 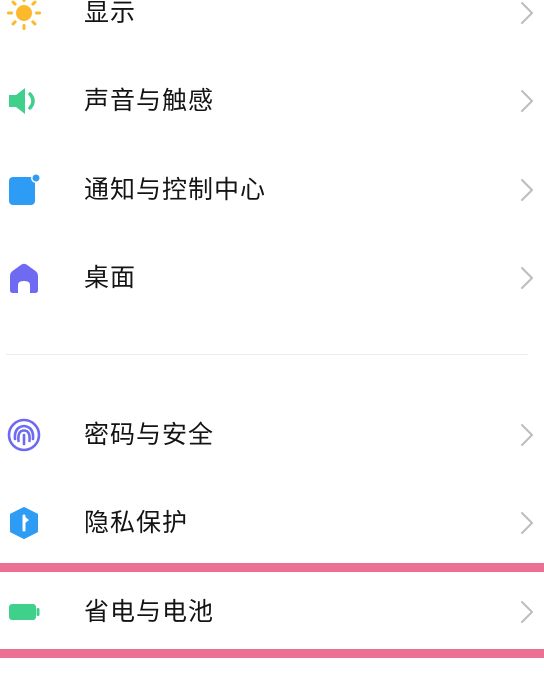 What do you see at coordinates (272, 101) in the screenshot?
I see `settings-item-sound-haptics: 声音与触感` at bounding box center [272, 101].